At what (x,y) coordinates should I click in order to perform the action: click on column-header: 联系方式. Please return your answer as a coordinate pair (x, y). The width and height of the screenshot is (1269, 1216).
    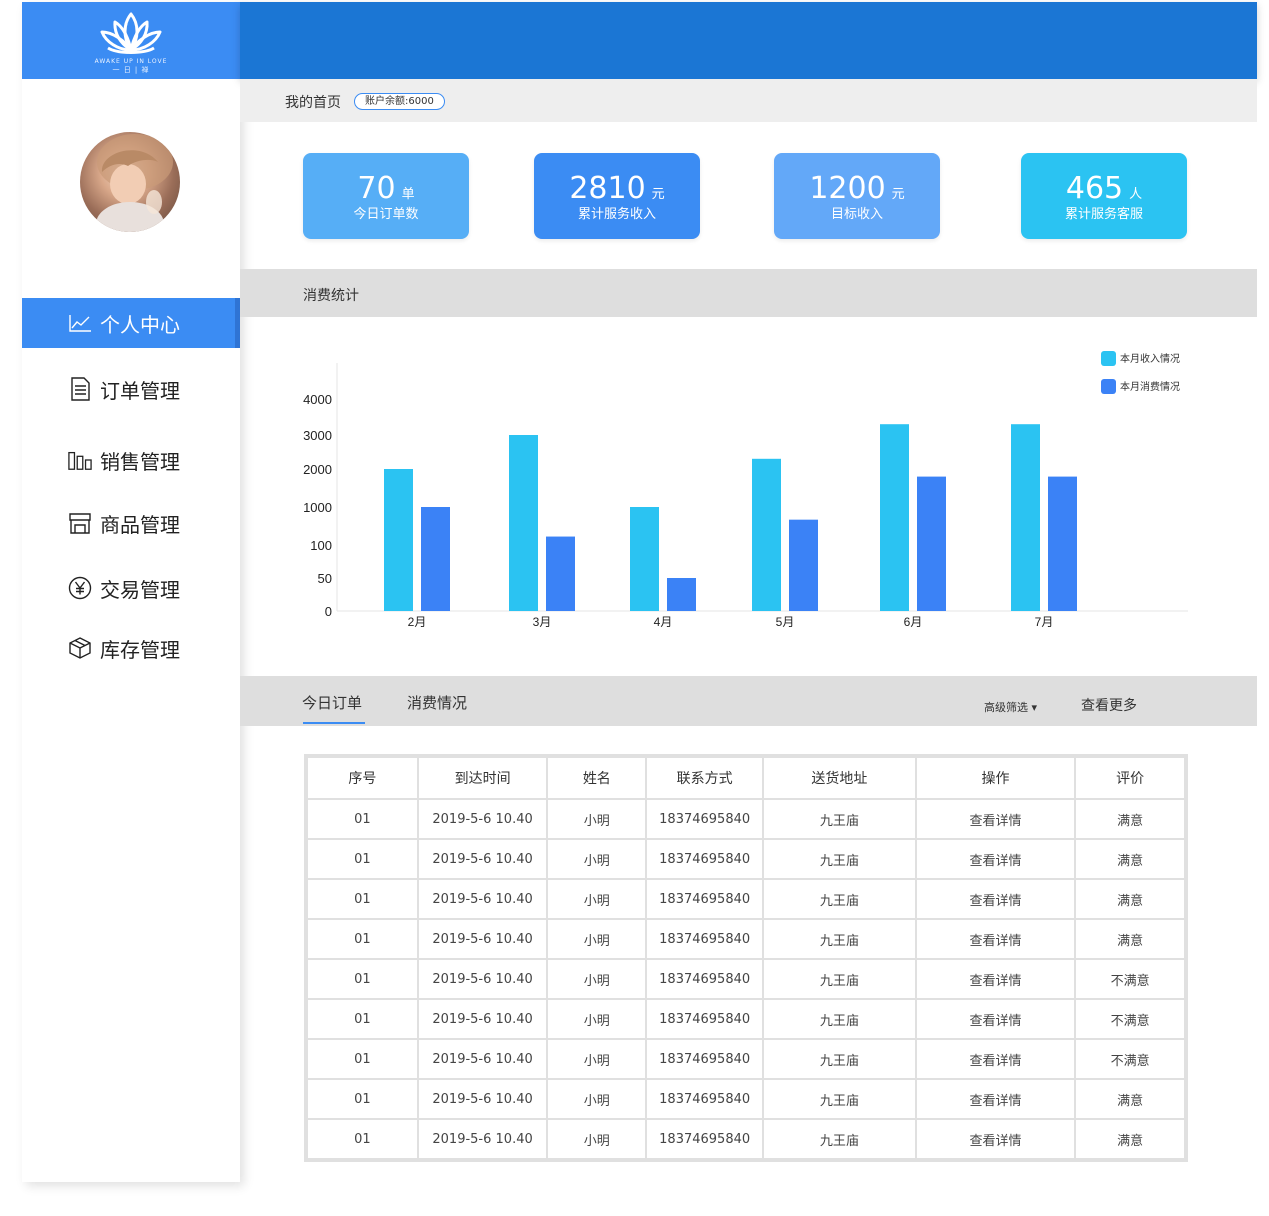
    Looking at the image, I should click on (705, 778).